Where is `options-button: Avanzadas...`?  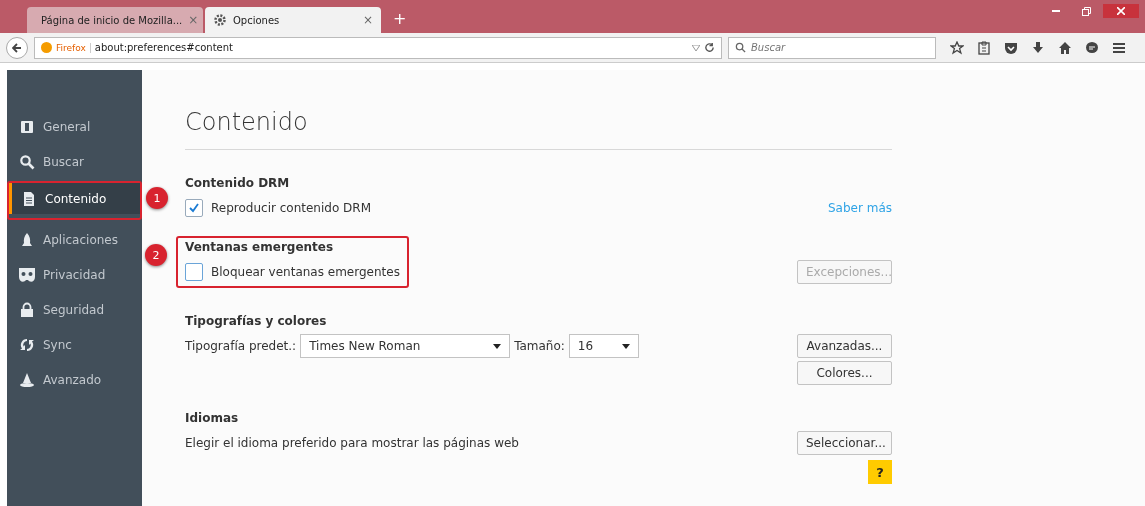 options-button: Avanzadas... is located at coordinates (844, 346).